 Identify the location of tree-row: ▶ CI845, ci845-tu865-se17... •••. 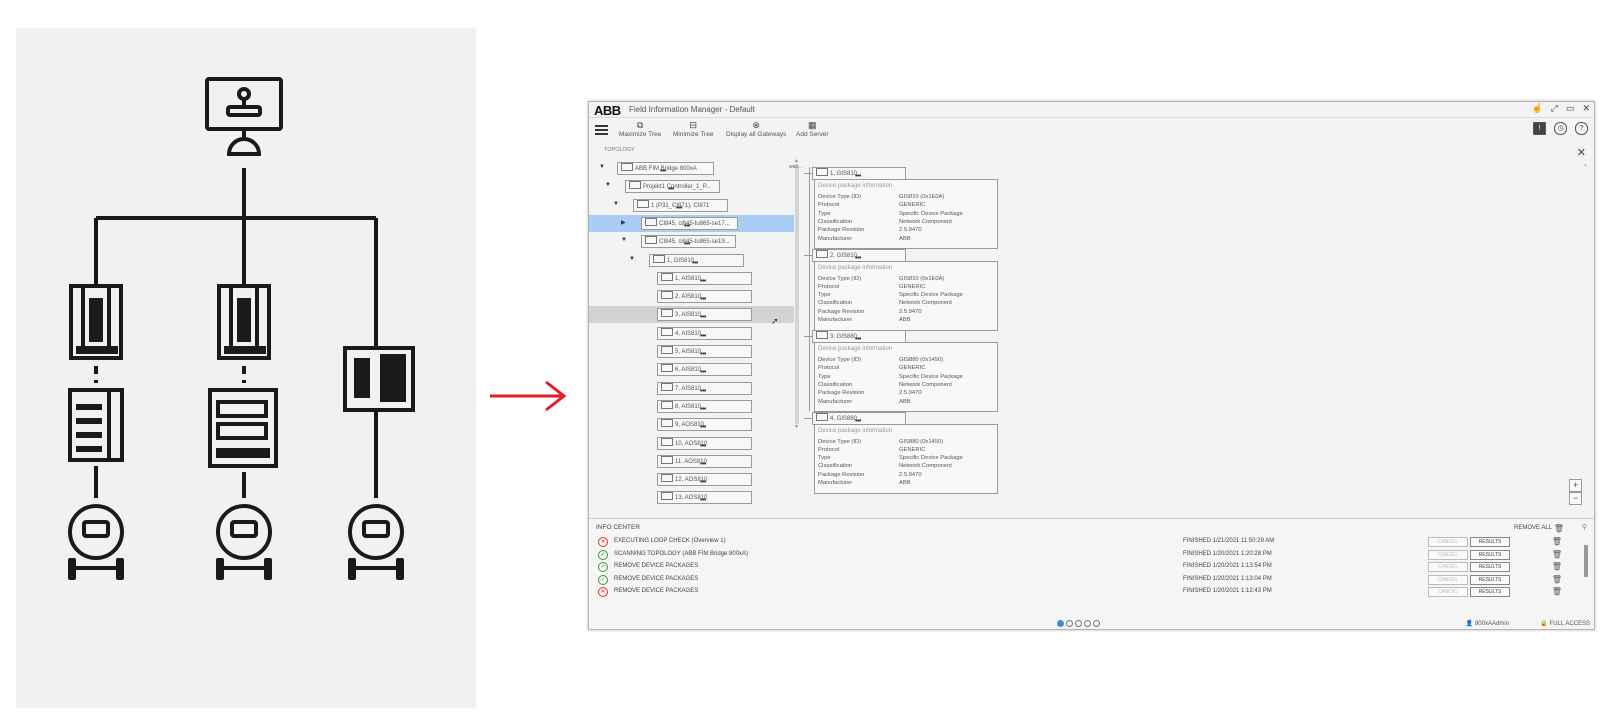
(691, 223).